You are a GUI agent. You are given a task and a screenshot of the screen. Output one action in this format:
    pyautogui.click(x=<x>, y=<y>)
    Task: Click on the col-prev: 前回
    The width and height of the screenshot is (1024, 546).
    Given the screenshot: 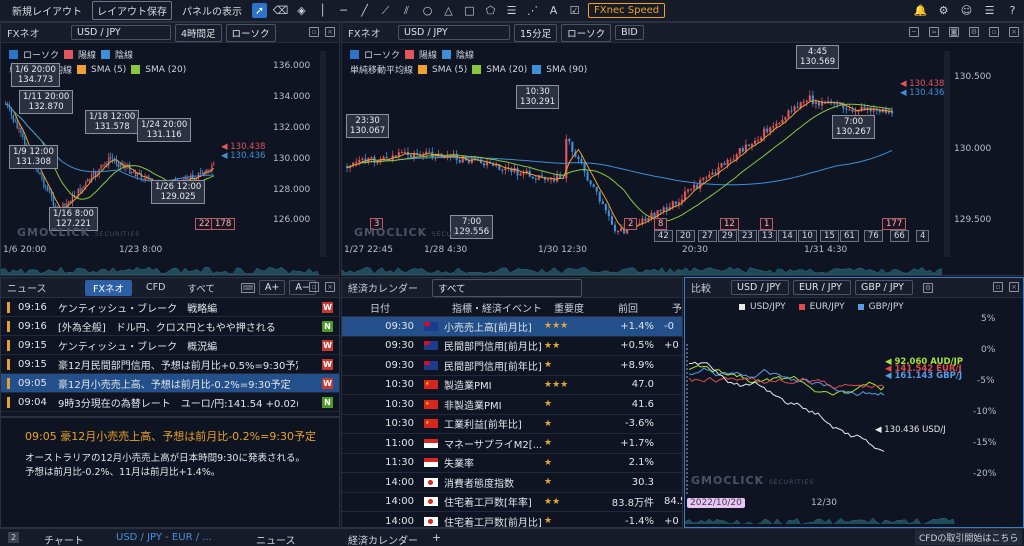 What is the action you would take?
    pyautogui.click(x=628, y=307)
    